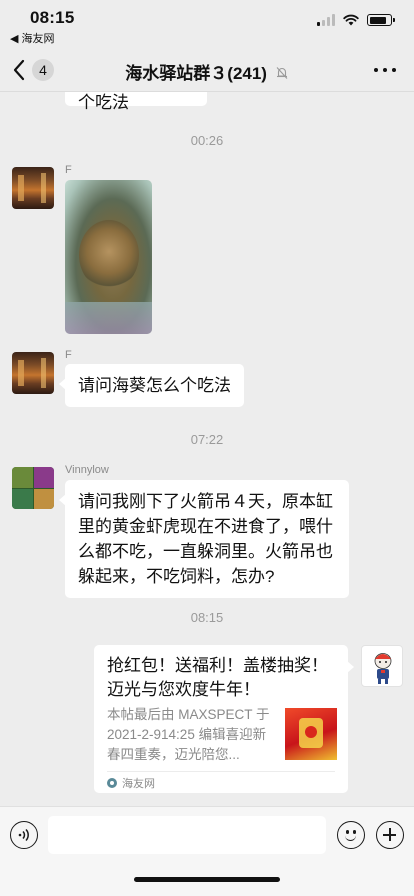  I want to click on message-bubble: 请问海葵怎么个吃法, so click(151, 385).